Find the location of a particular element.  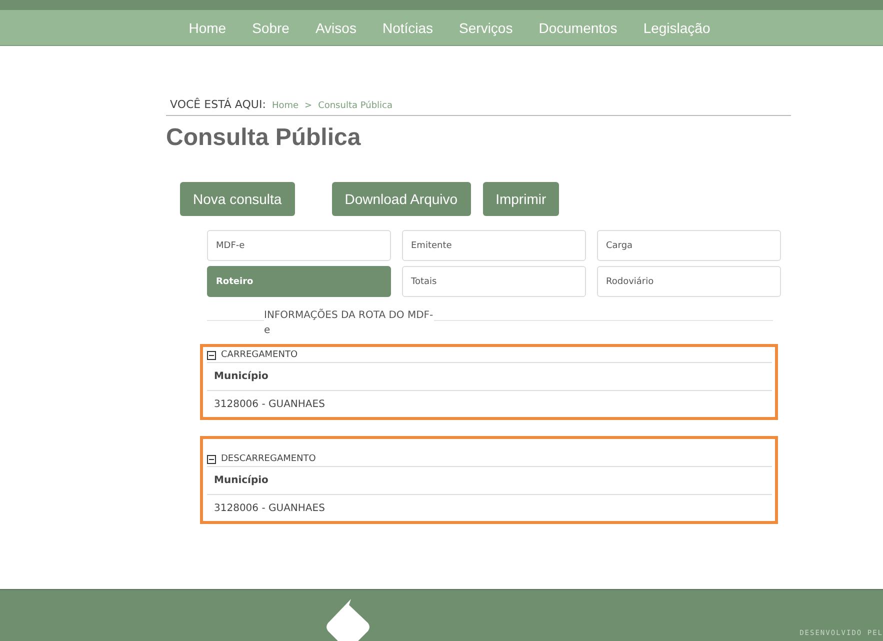

action-button: Imprimir is located at coordinates (521, 199).